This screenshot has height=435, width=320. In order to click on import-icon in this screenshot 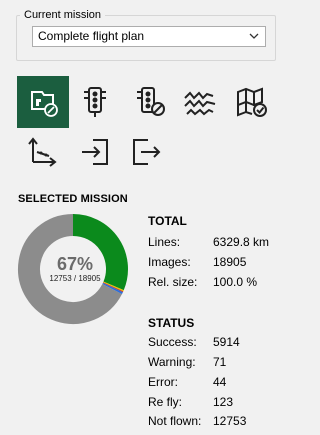, I will do `click(95, 152)`.